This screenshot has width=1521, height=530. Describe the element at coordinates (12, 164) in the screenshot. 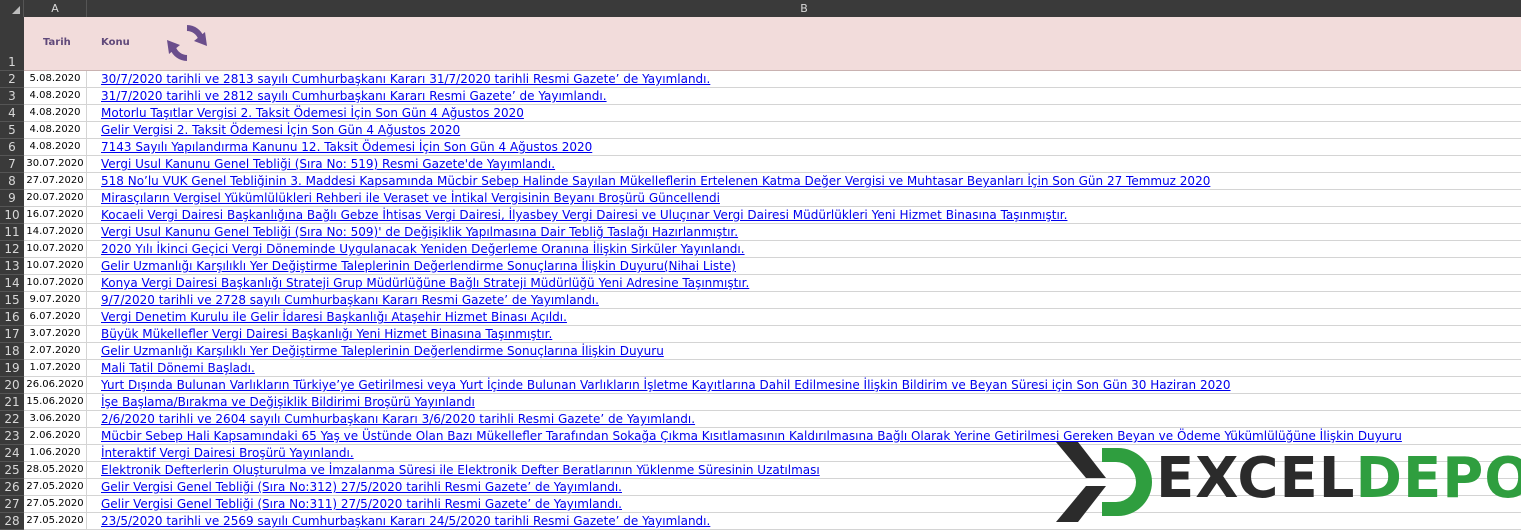

I see `row-header: 7` at that location.